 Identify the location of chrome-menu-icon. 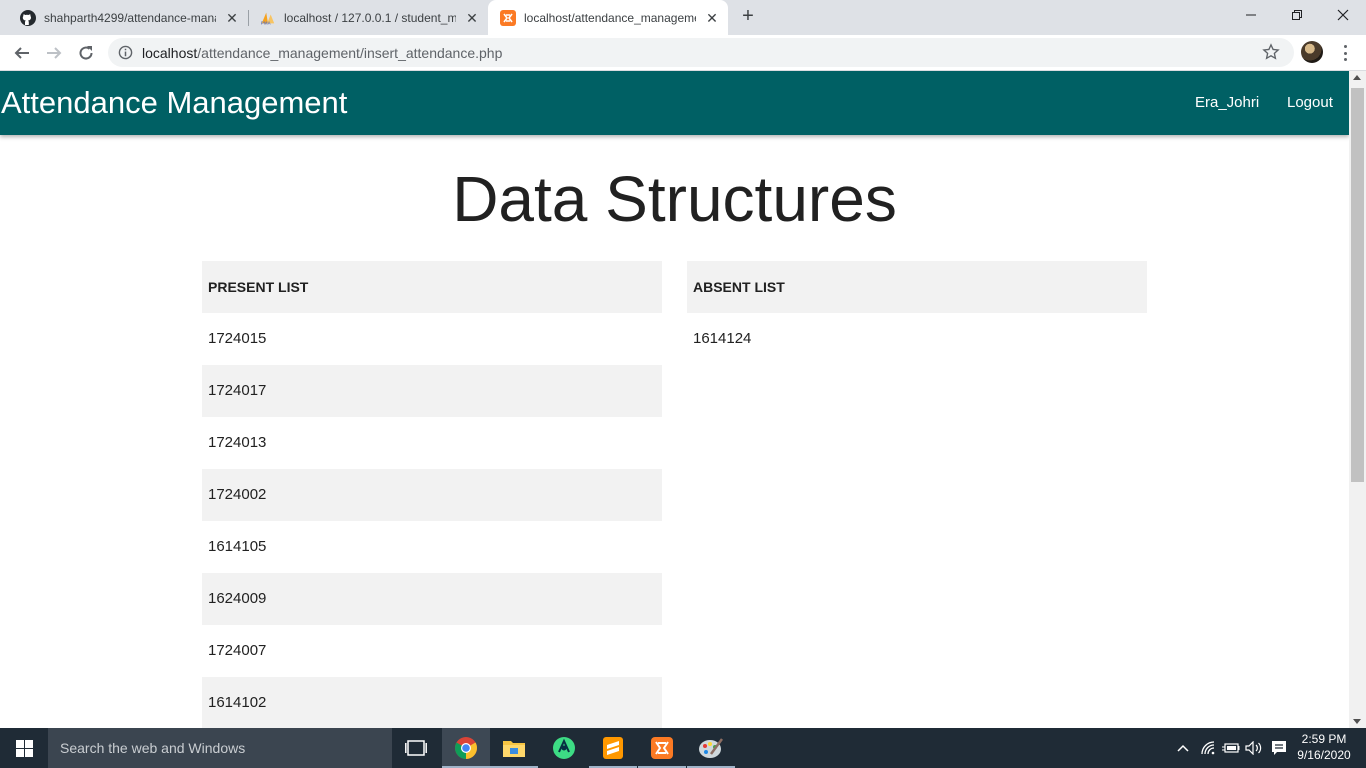
(1345, 53).